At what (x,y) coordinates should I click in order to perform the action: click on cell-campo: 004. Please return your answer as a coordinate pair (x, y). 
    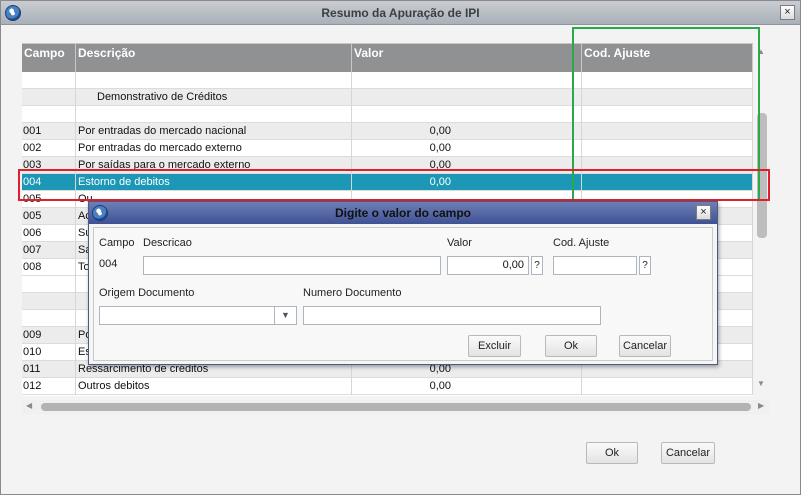
    Looking at the image, I should click on (49, 182).